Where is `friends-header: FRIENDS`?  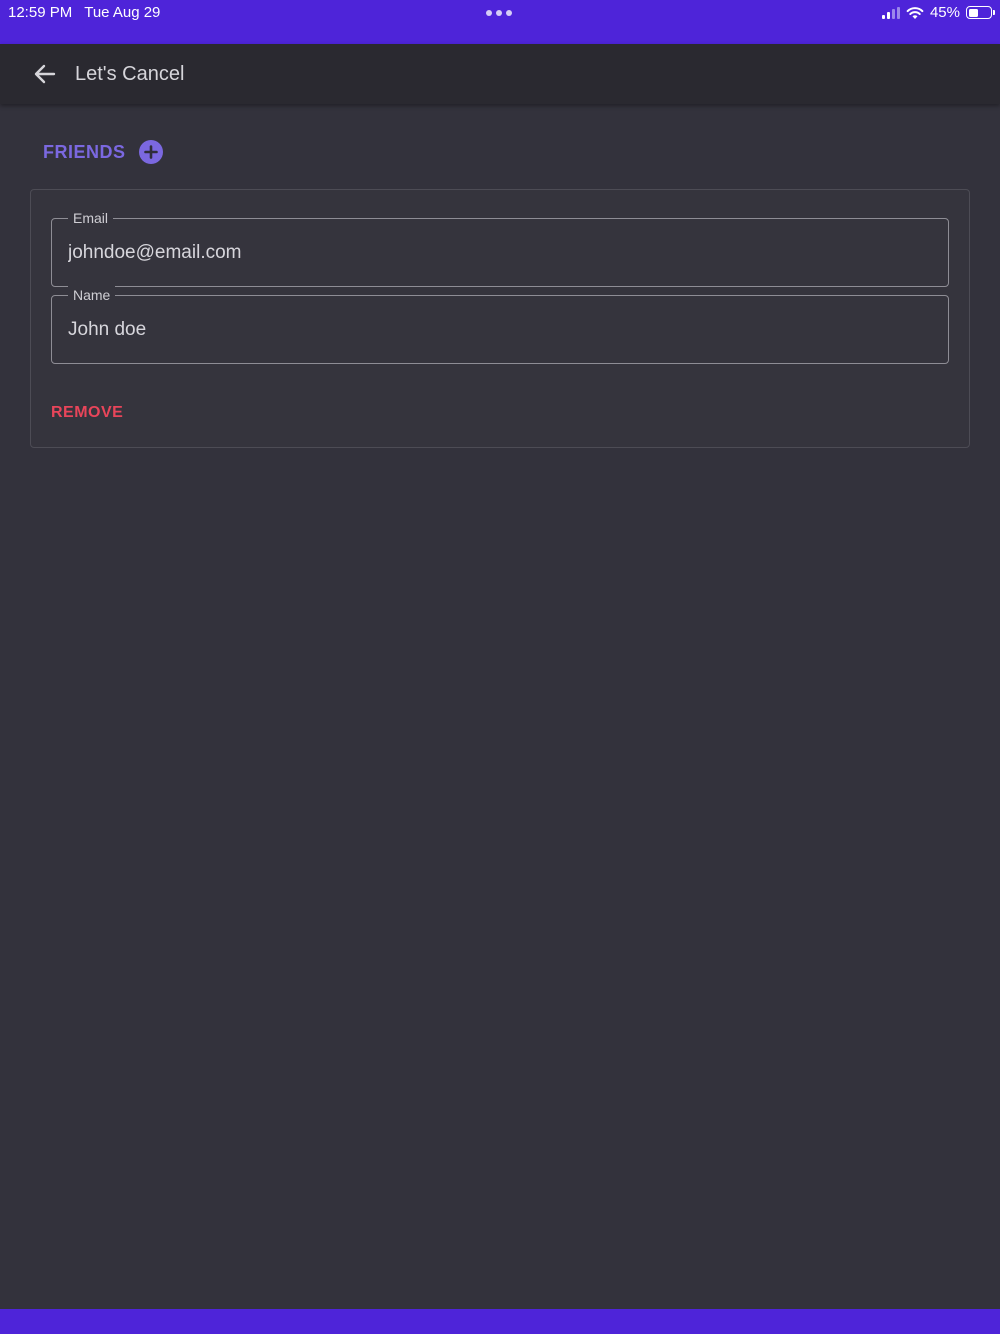 friends-header: FRIENDS is located at coordinates (103, 152).